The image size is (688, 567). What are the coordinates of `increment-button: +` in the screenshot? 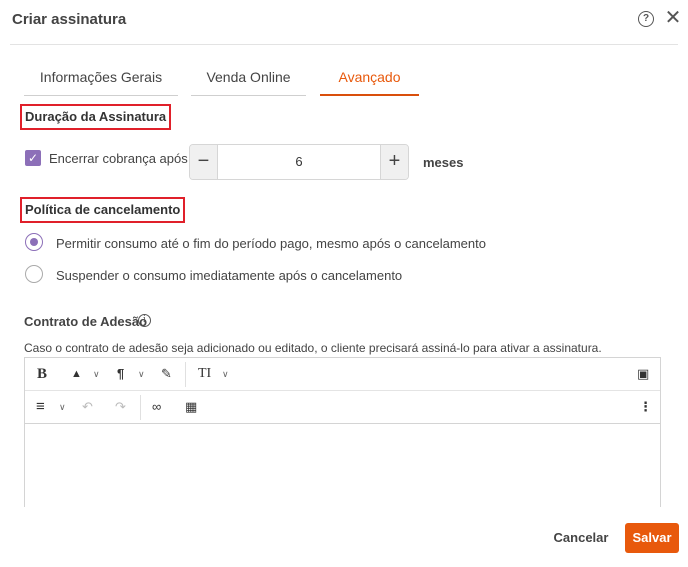 It's located at (394, 162).